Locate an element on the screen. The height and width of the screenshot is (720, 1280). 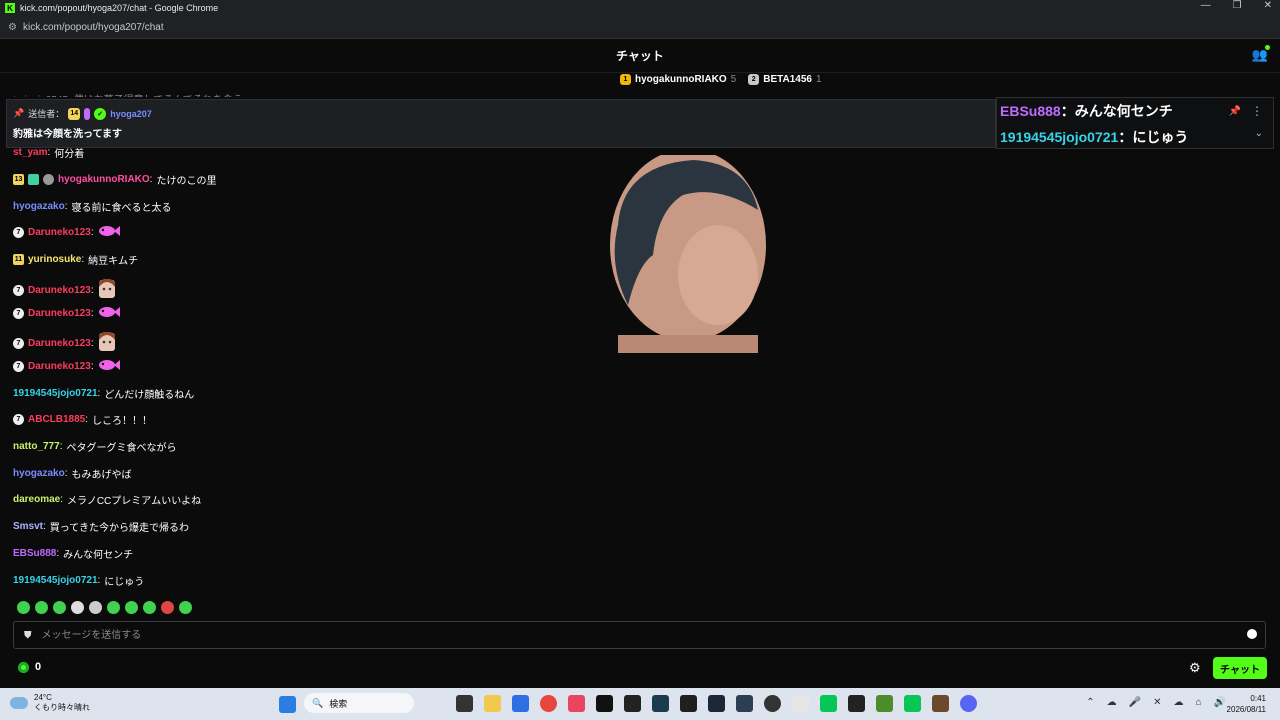
app-tray-icon: ✕ is located at coordinates (1157, 702).